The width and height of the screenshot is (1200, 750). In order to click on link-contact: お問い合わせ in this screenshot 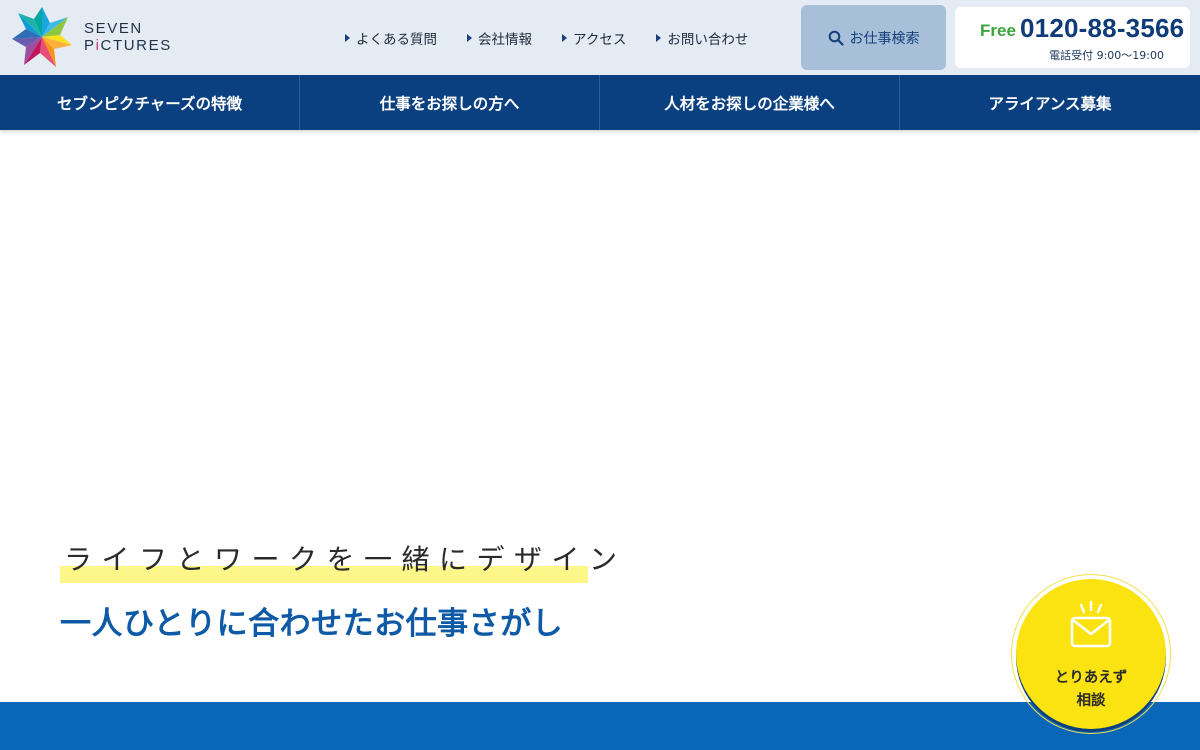, I will do `click(702, 38)`.